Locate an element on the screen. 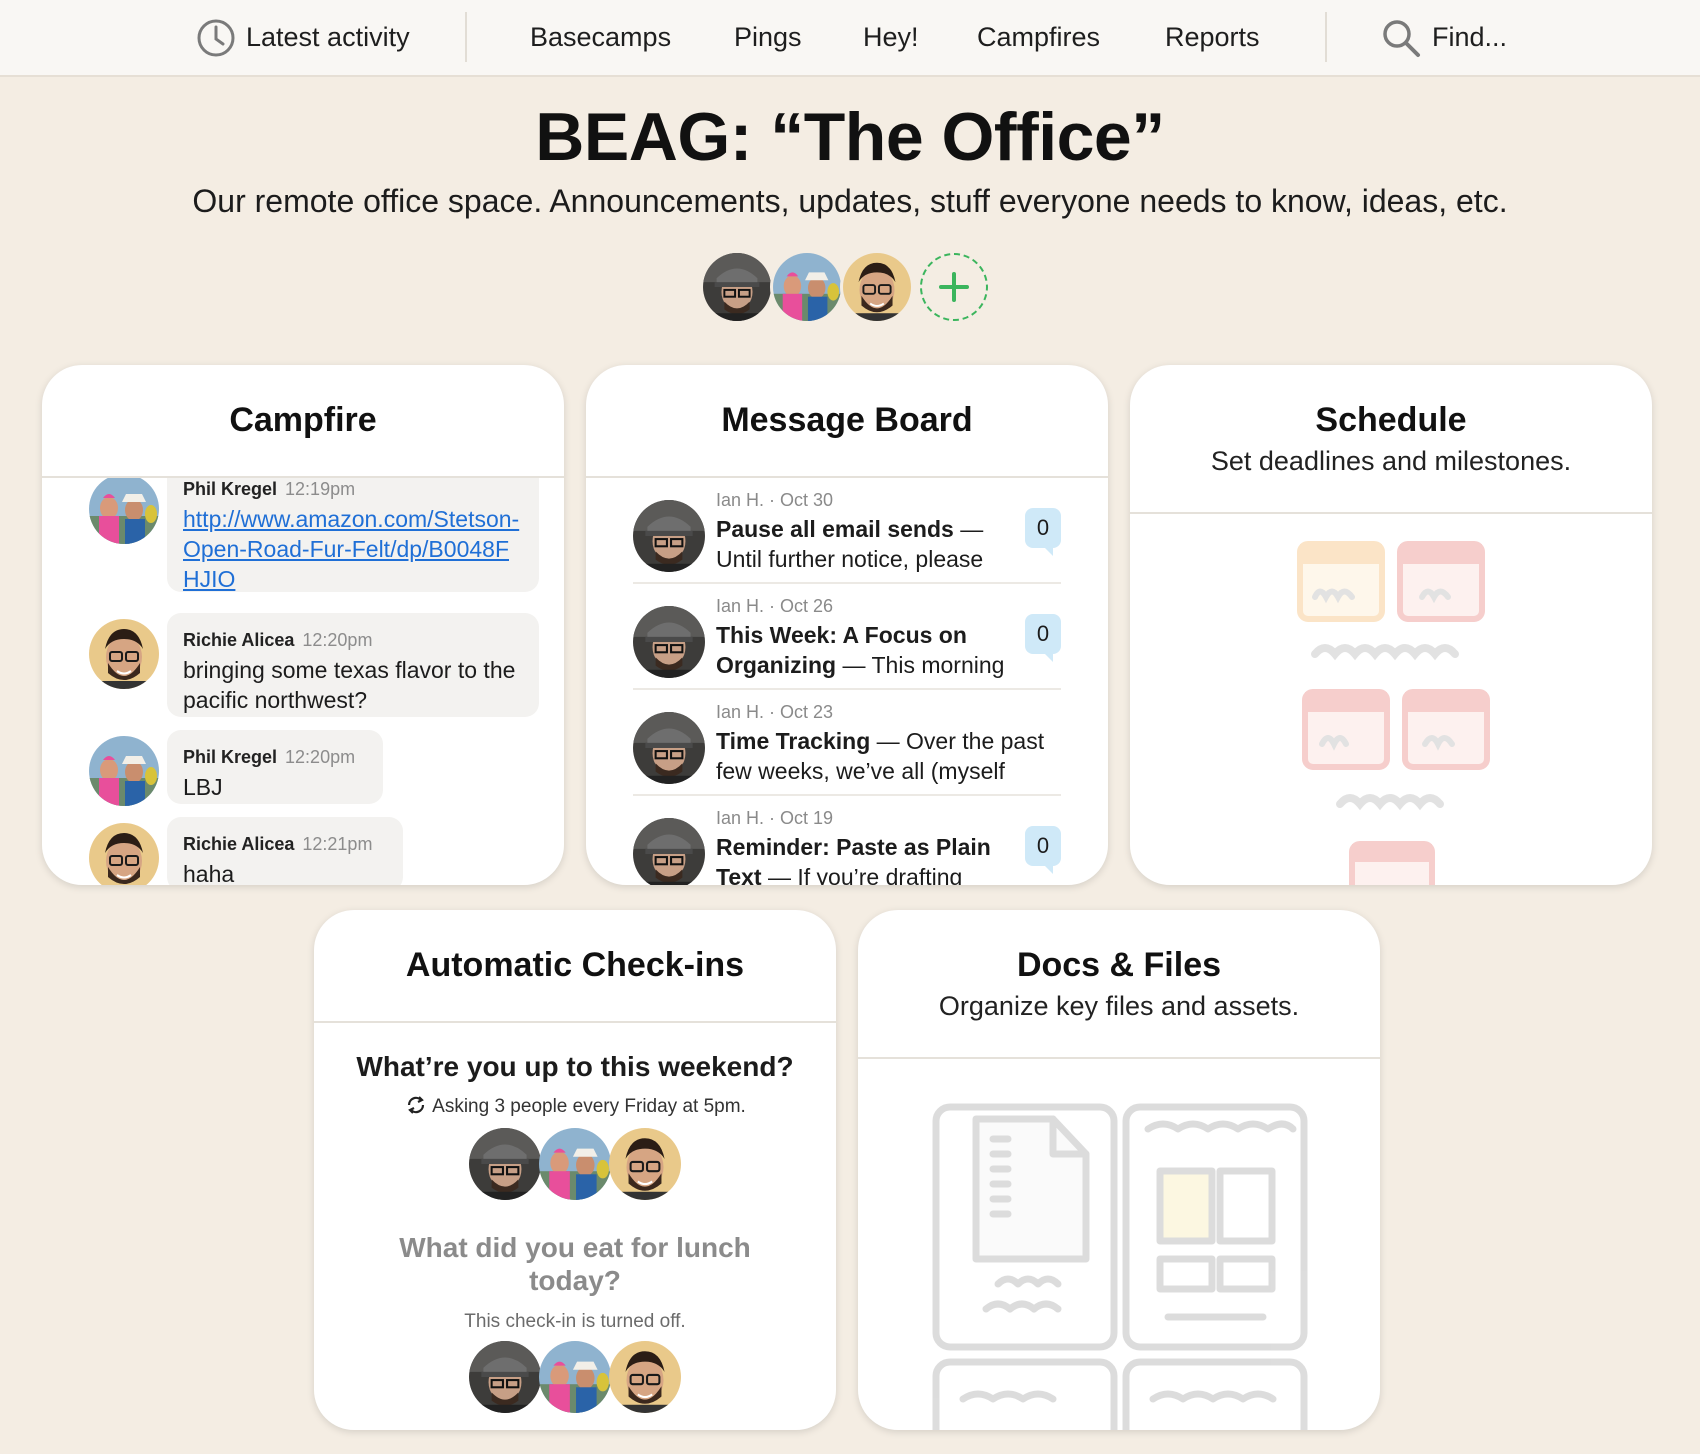 This screenshot has height=1454, width=1700. nav-campfires: Campfires is located at coordinates (1038, 37).